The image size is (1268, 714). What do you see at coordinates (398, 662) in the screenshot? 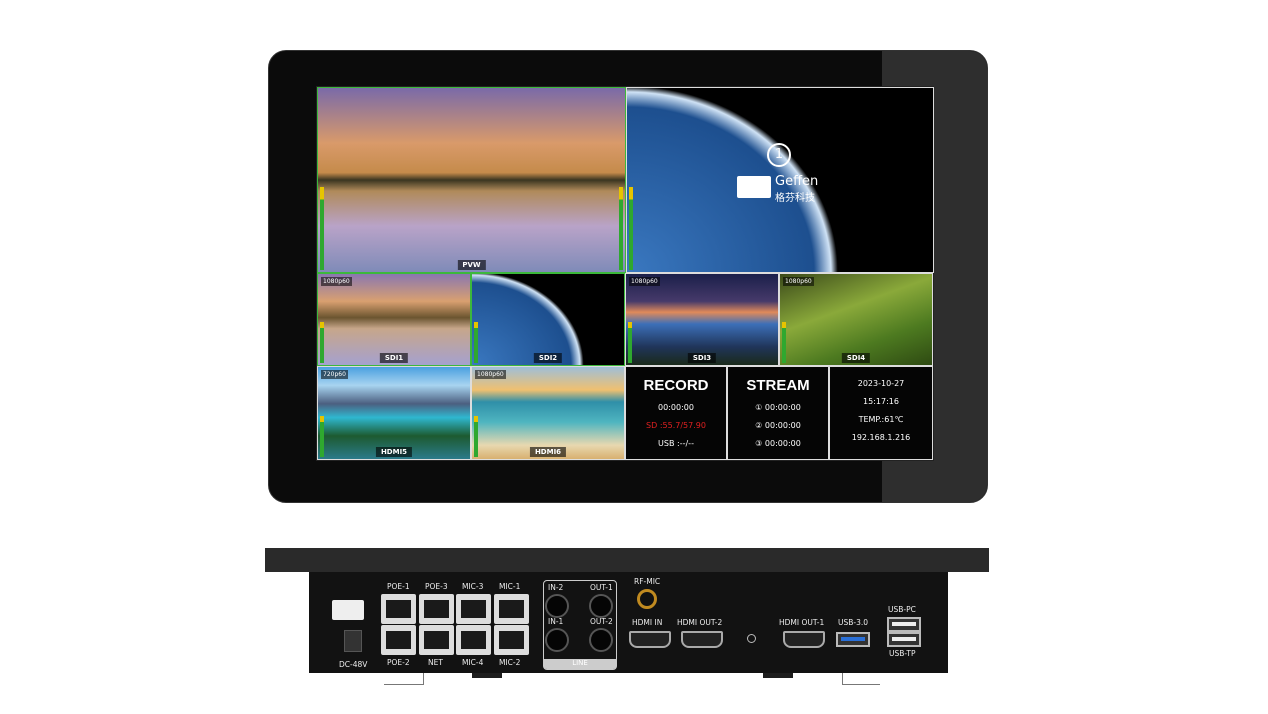
I see `port-label: POE-2` at bounding box center [398, 662].